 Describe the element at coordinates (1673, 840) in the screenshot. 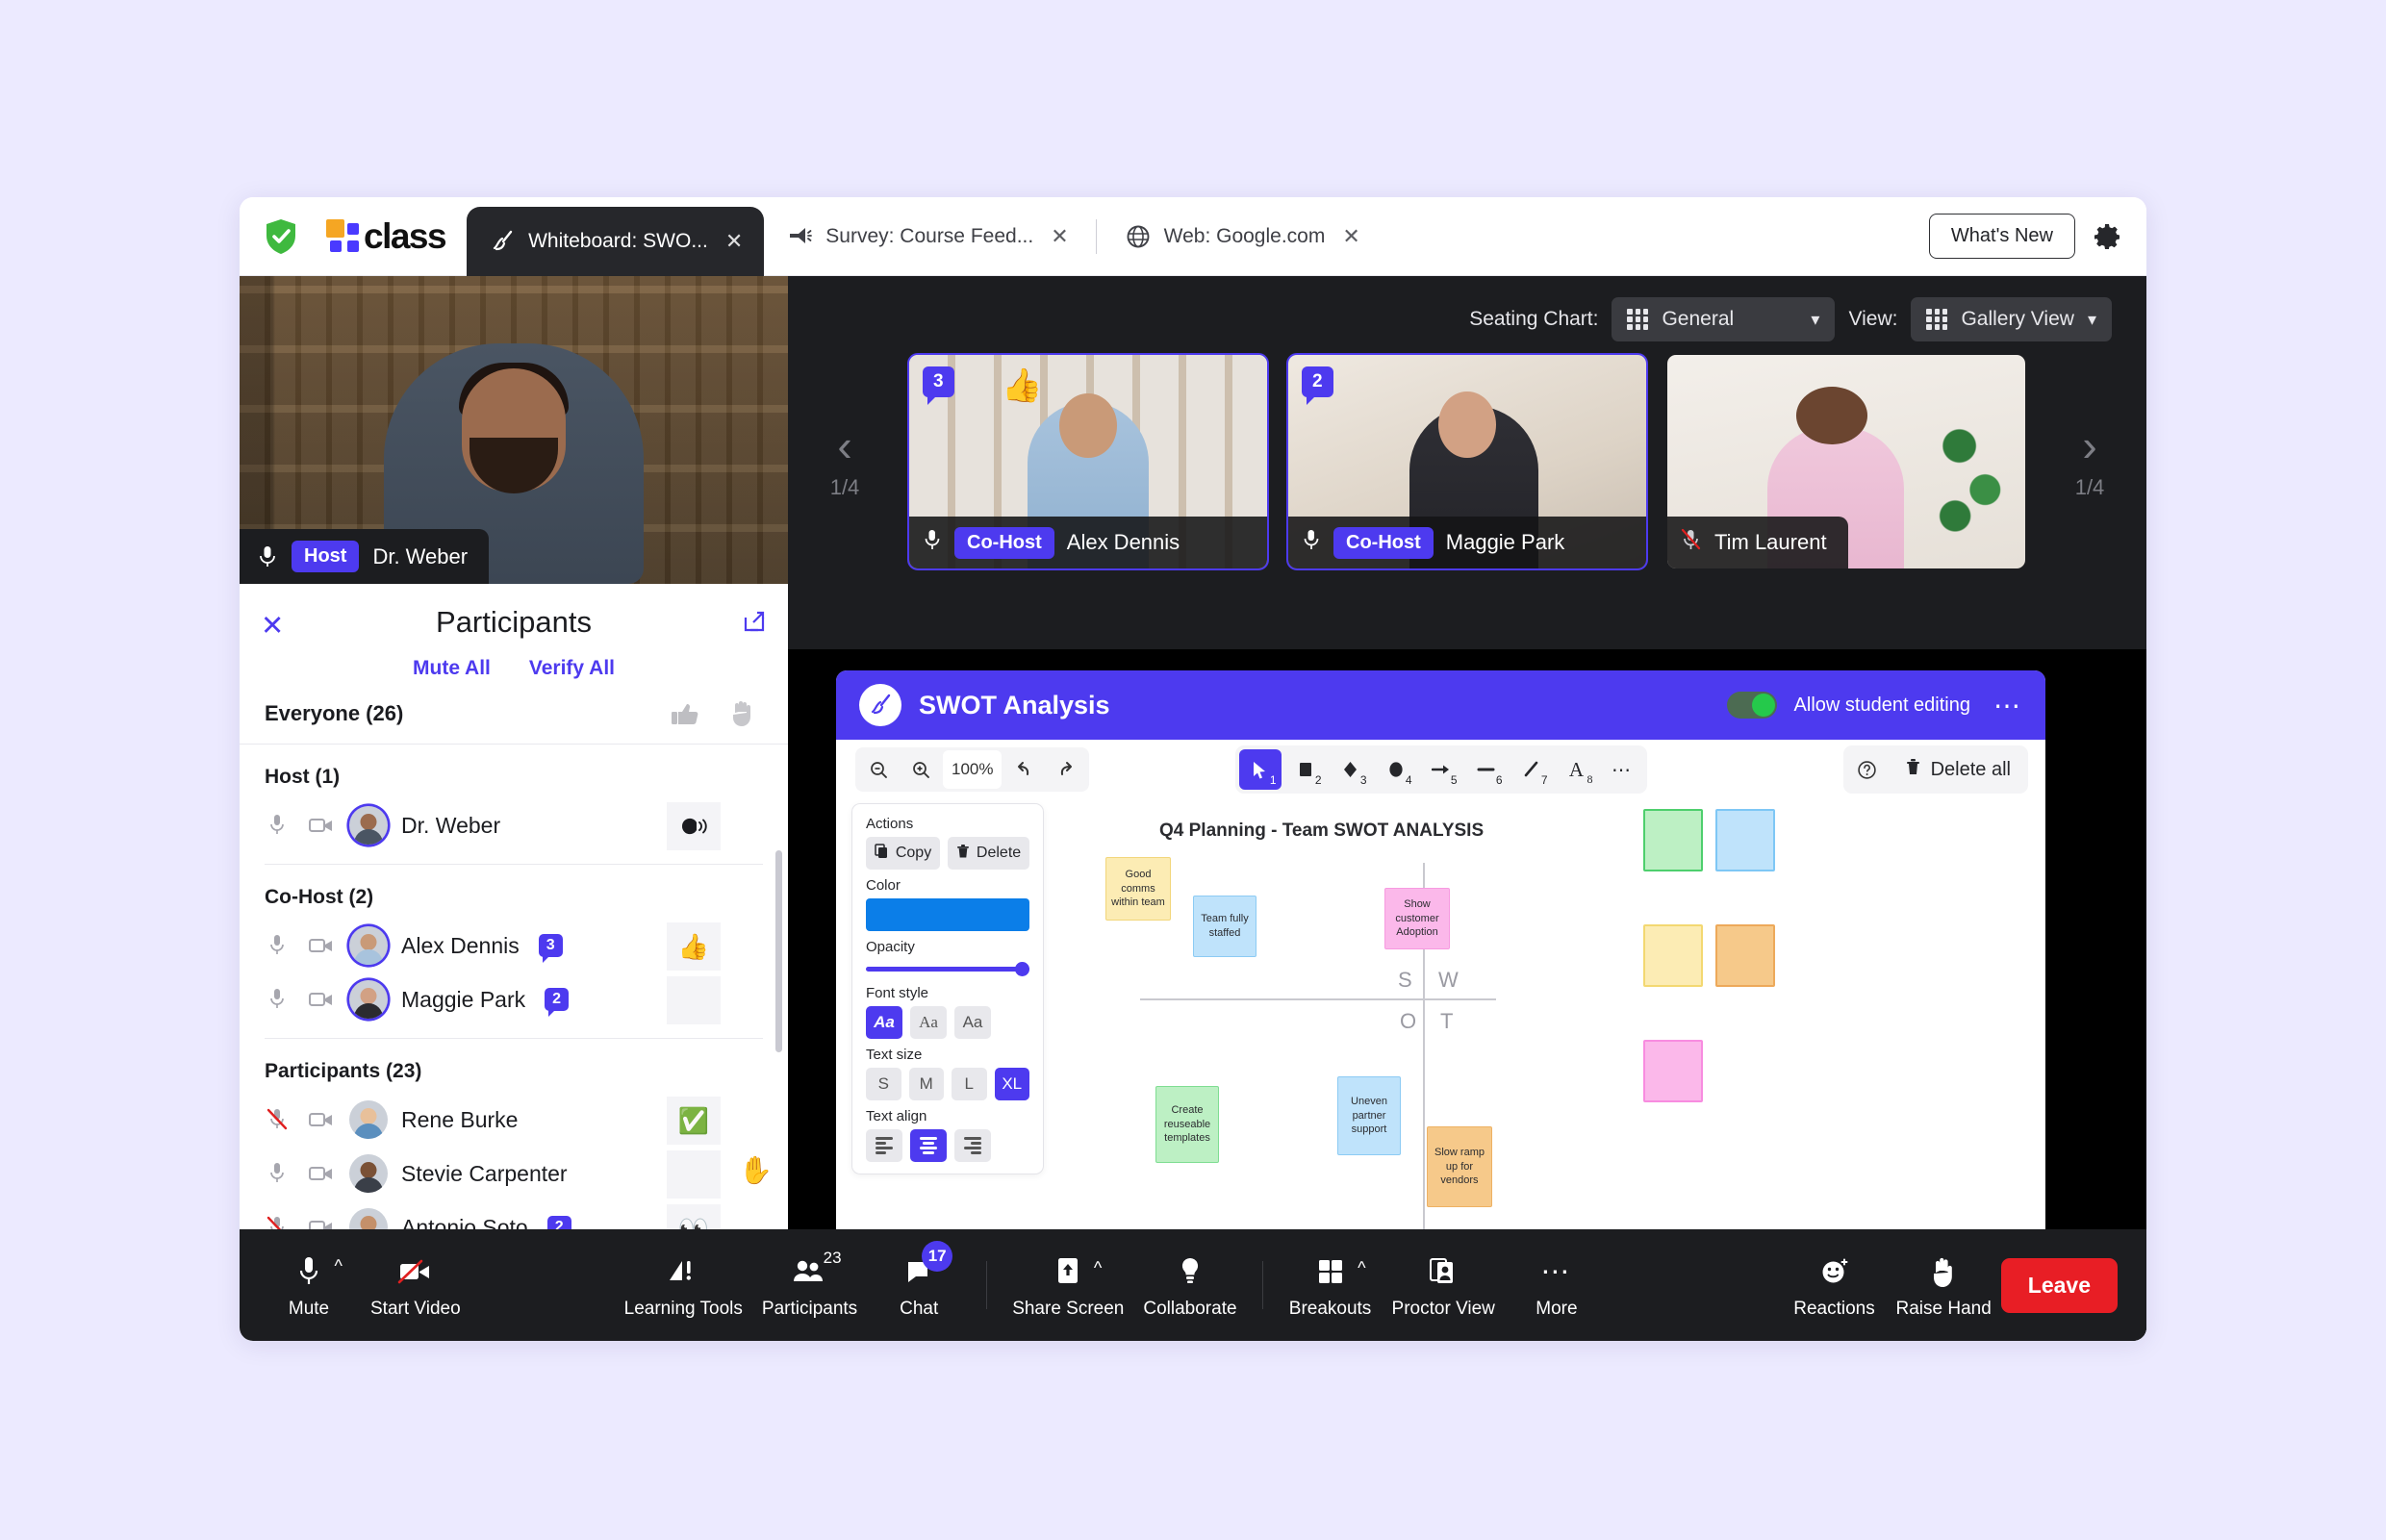

I see `palette-swatch-green` at that location.